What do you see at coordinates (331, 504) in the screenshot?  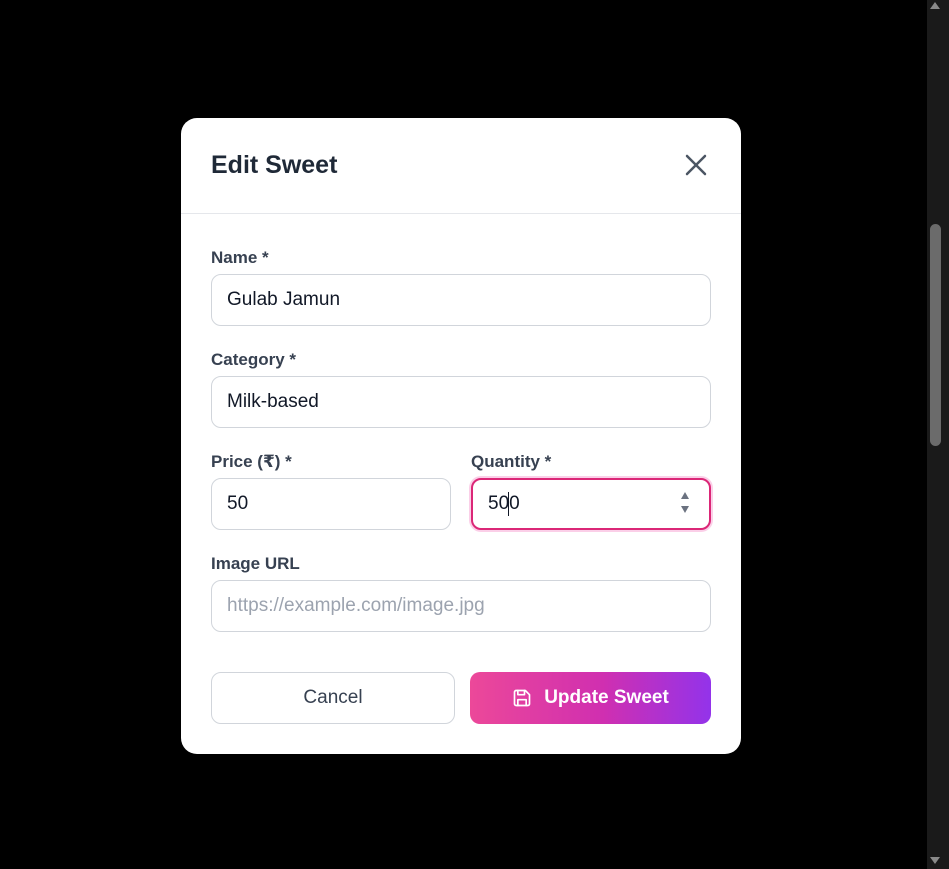 I see `price-input` at bounding box center [331, 504].